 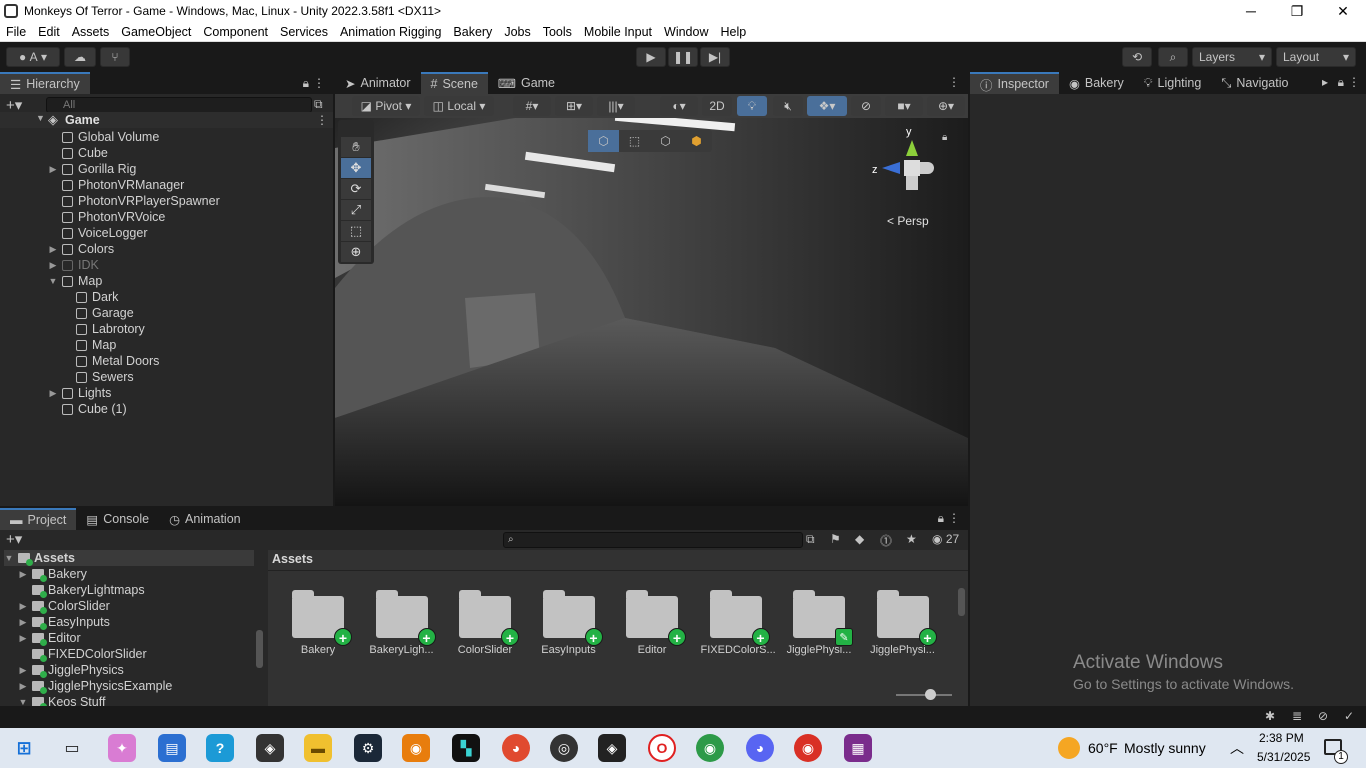 What do you see at coordinates (557, 32) in the screenshot?
I see `menu-tools: Tools` at bounding box center [557, 32].